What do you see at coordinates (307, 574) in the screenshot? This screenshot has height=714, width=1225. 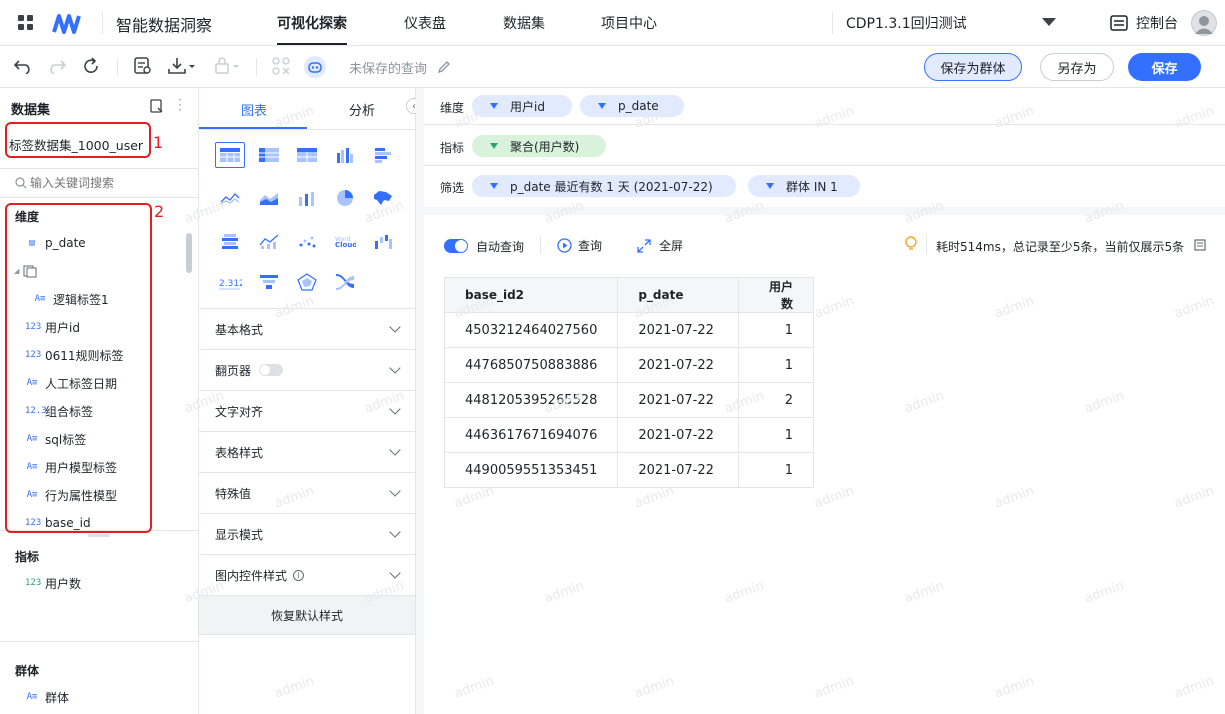 I see `section-widget-style: 图内控件样式 i` at bounding box center [307, 574].